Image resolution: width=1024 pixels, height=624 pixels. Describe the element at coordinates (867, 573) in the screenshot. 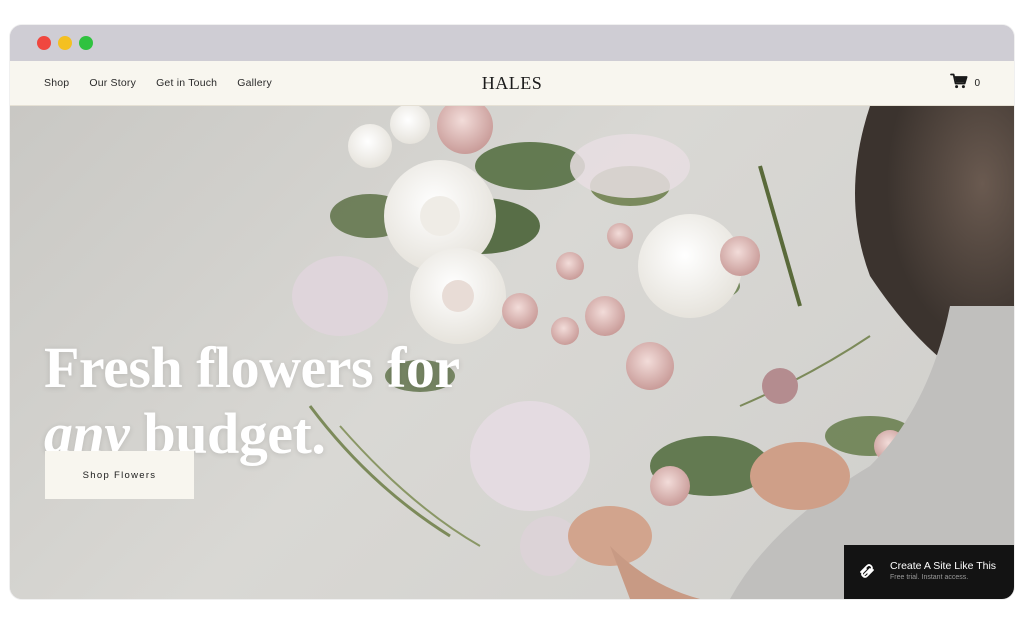

I see `squarespace-logo-icon` at that location.